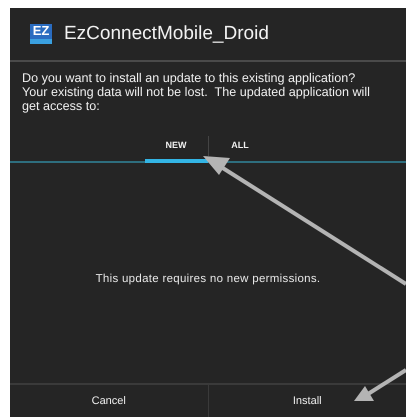  I want to click on permissions-tab: ALL, so click(240, 147).